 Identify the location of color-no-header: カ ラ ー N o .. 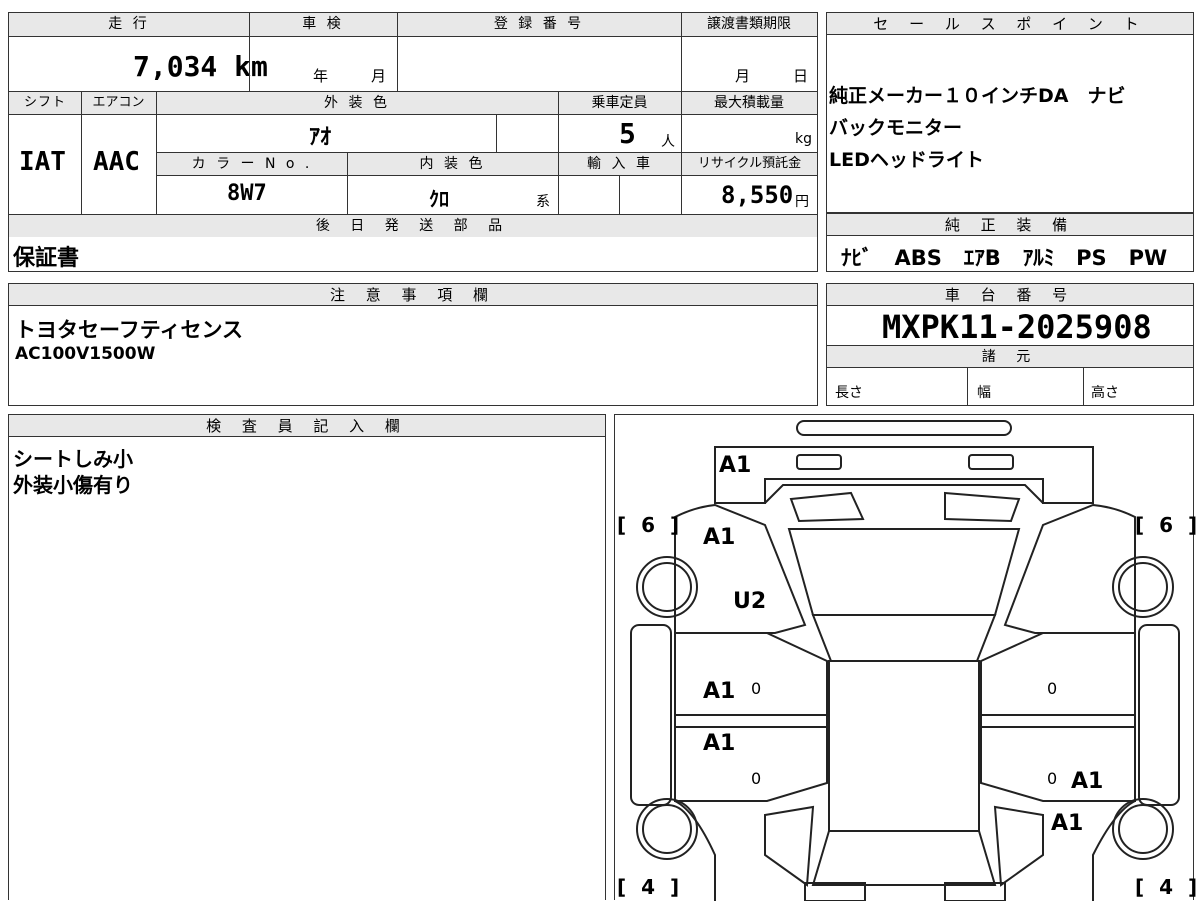
(252, 164).